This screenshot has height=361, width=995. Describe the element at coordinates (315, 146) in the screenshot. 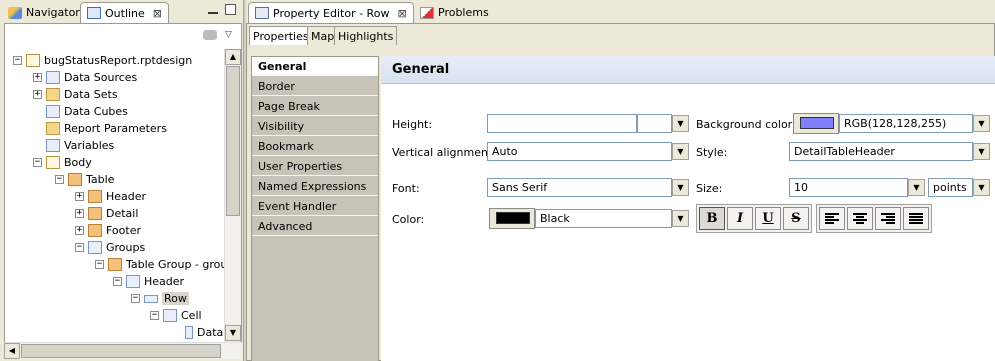

I see `category-bookmark: Bookmark` at that location.